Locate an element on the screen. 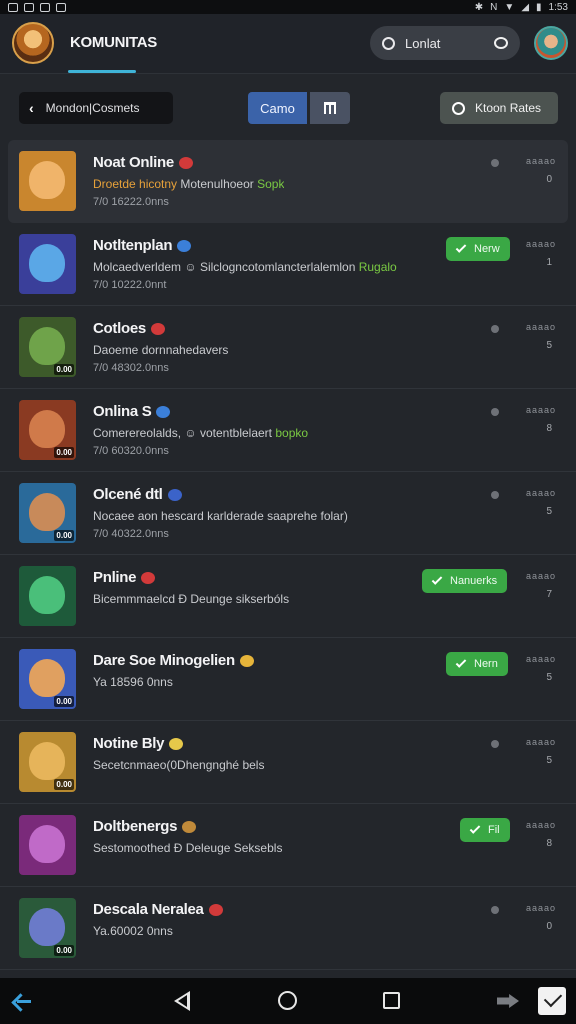  notification-icons is located at coordinates (37, 7).